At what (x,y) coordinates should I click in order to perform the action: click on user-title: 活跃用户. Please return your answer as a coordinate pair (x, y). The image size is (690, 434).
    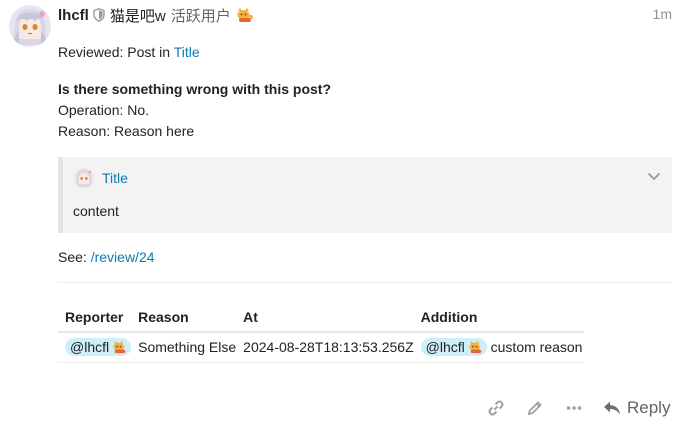
    Looking at the image, I should click on (200, 16).